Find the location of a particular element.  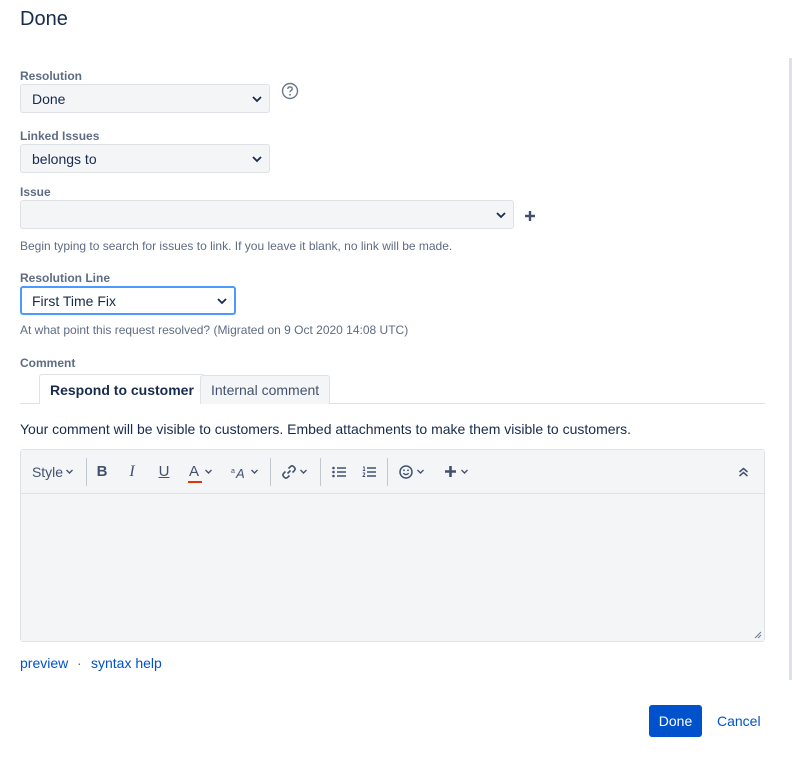

link-button is located at coordinates (294, 471).